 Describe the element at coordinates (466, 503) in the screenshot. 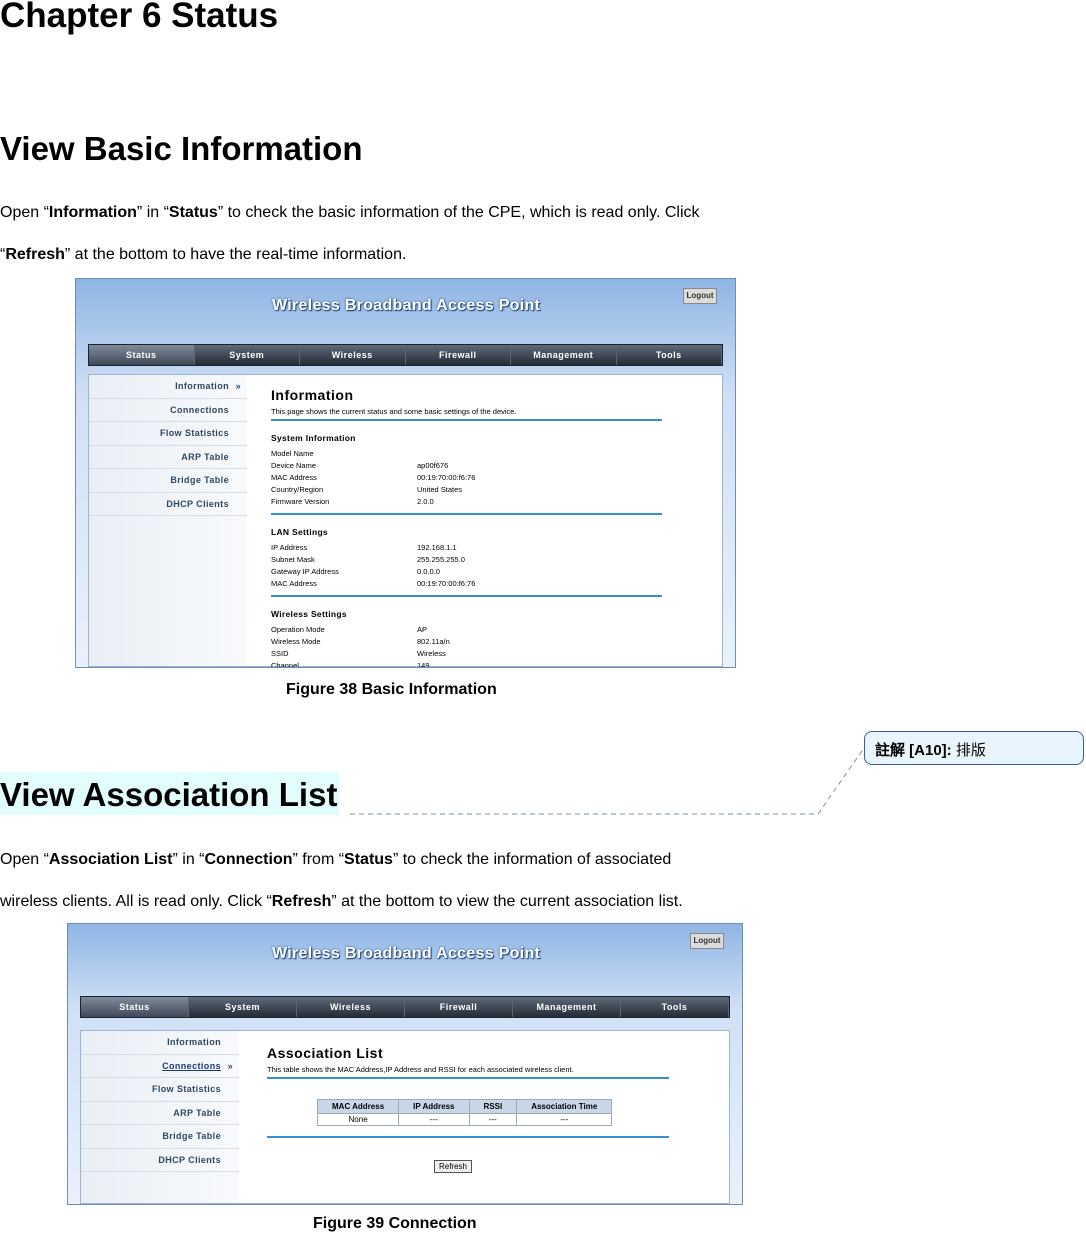

I see `info-row: Firmware Version 2.0.0` at that location.